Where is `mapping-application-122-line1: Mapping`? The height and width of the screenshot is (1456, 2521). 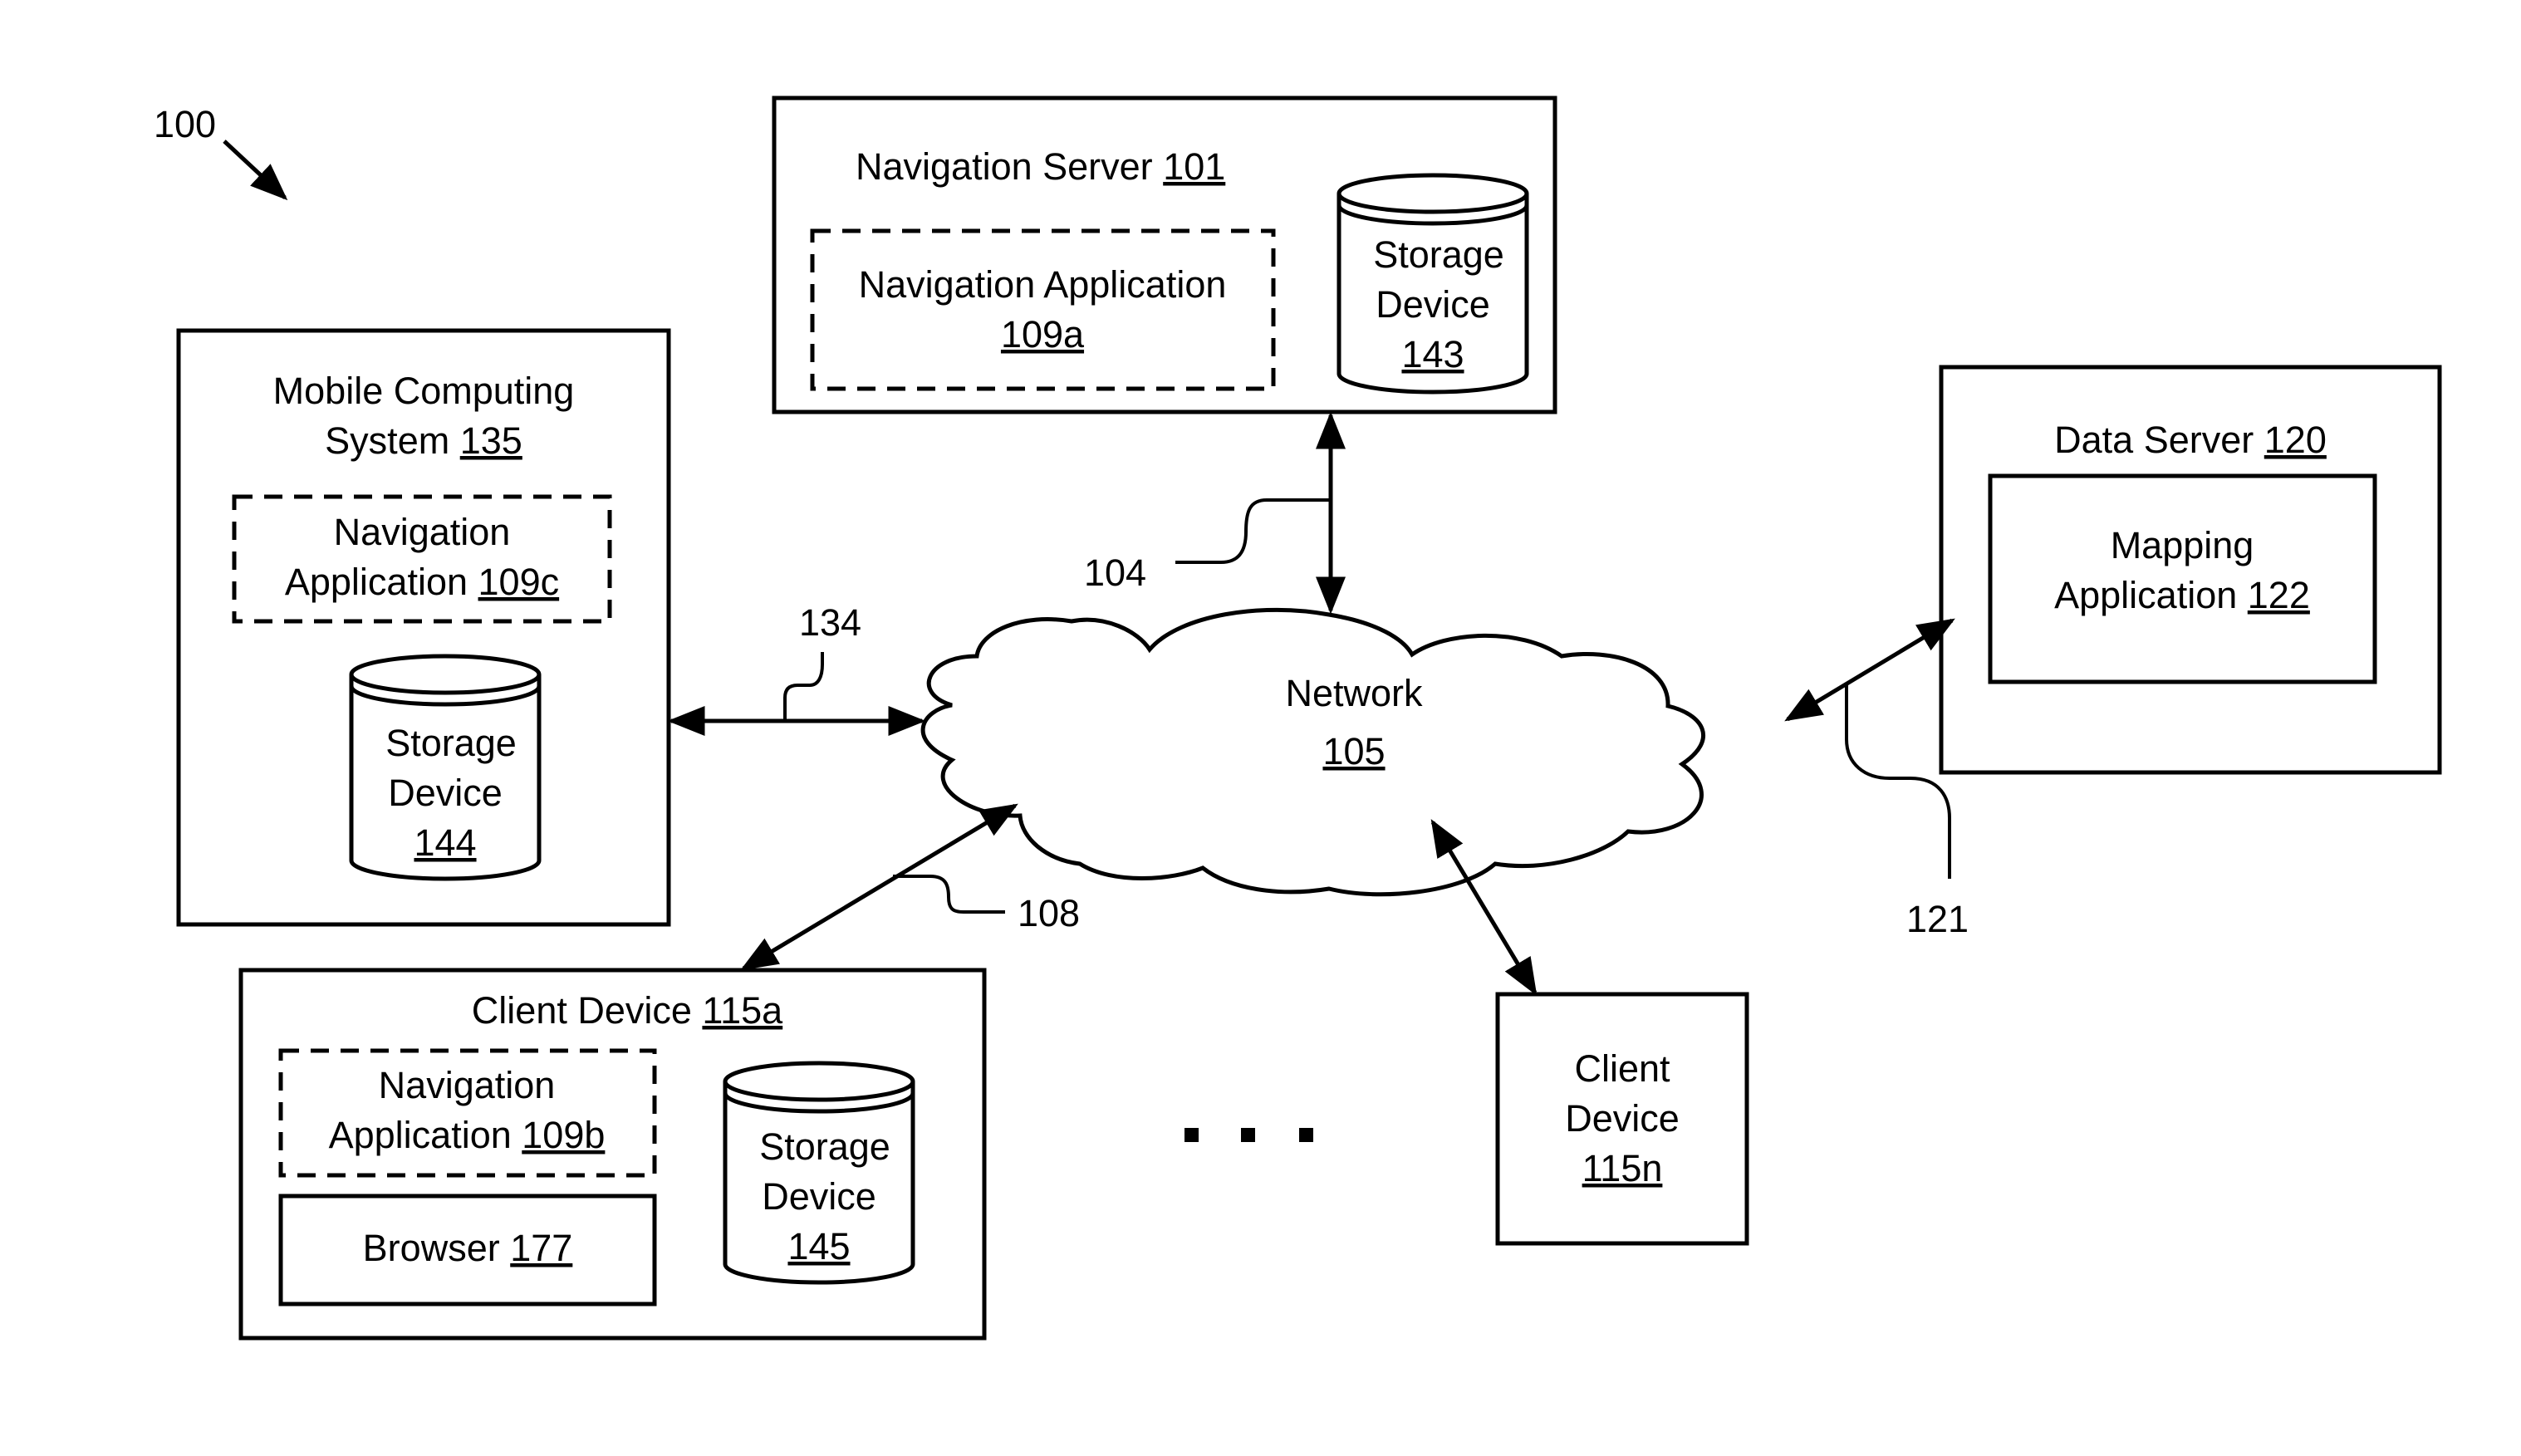 mapping-application-122-line1: Mapping is located at coordinates (2182, 545).